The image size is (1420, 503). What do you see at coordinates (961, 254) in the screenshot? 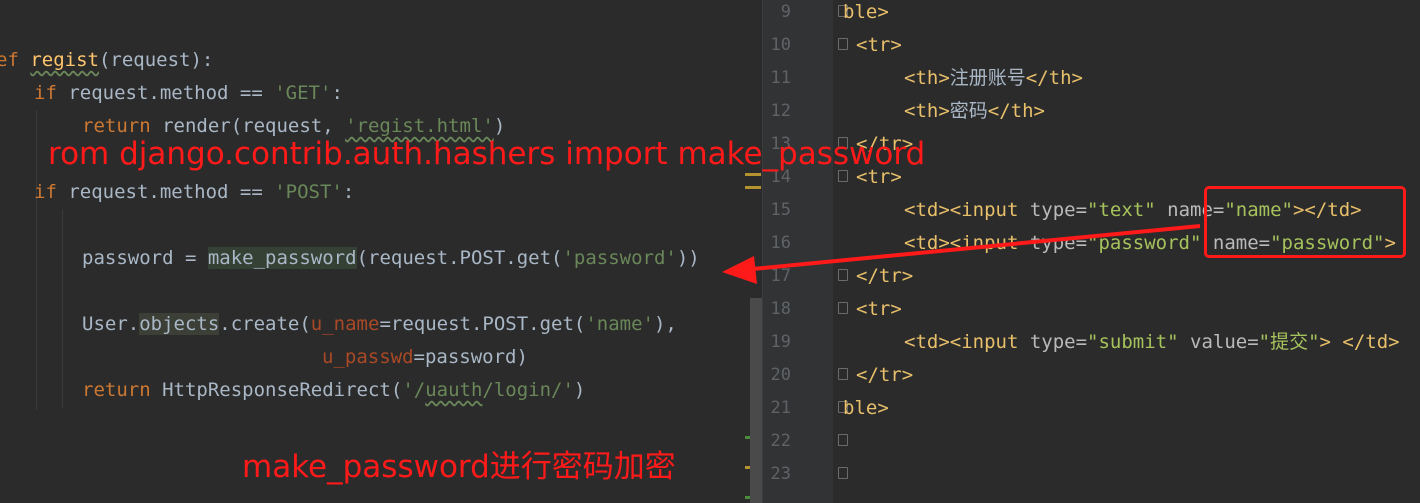
I see `annotation-arrow-icon` at bounding box center [961, 254].